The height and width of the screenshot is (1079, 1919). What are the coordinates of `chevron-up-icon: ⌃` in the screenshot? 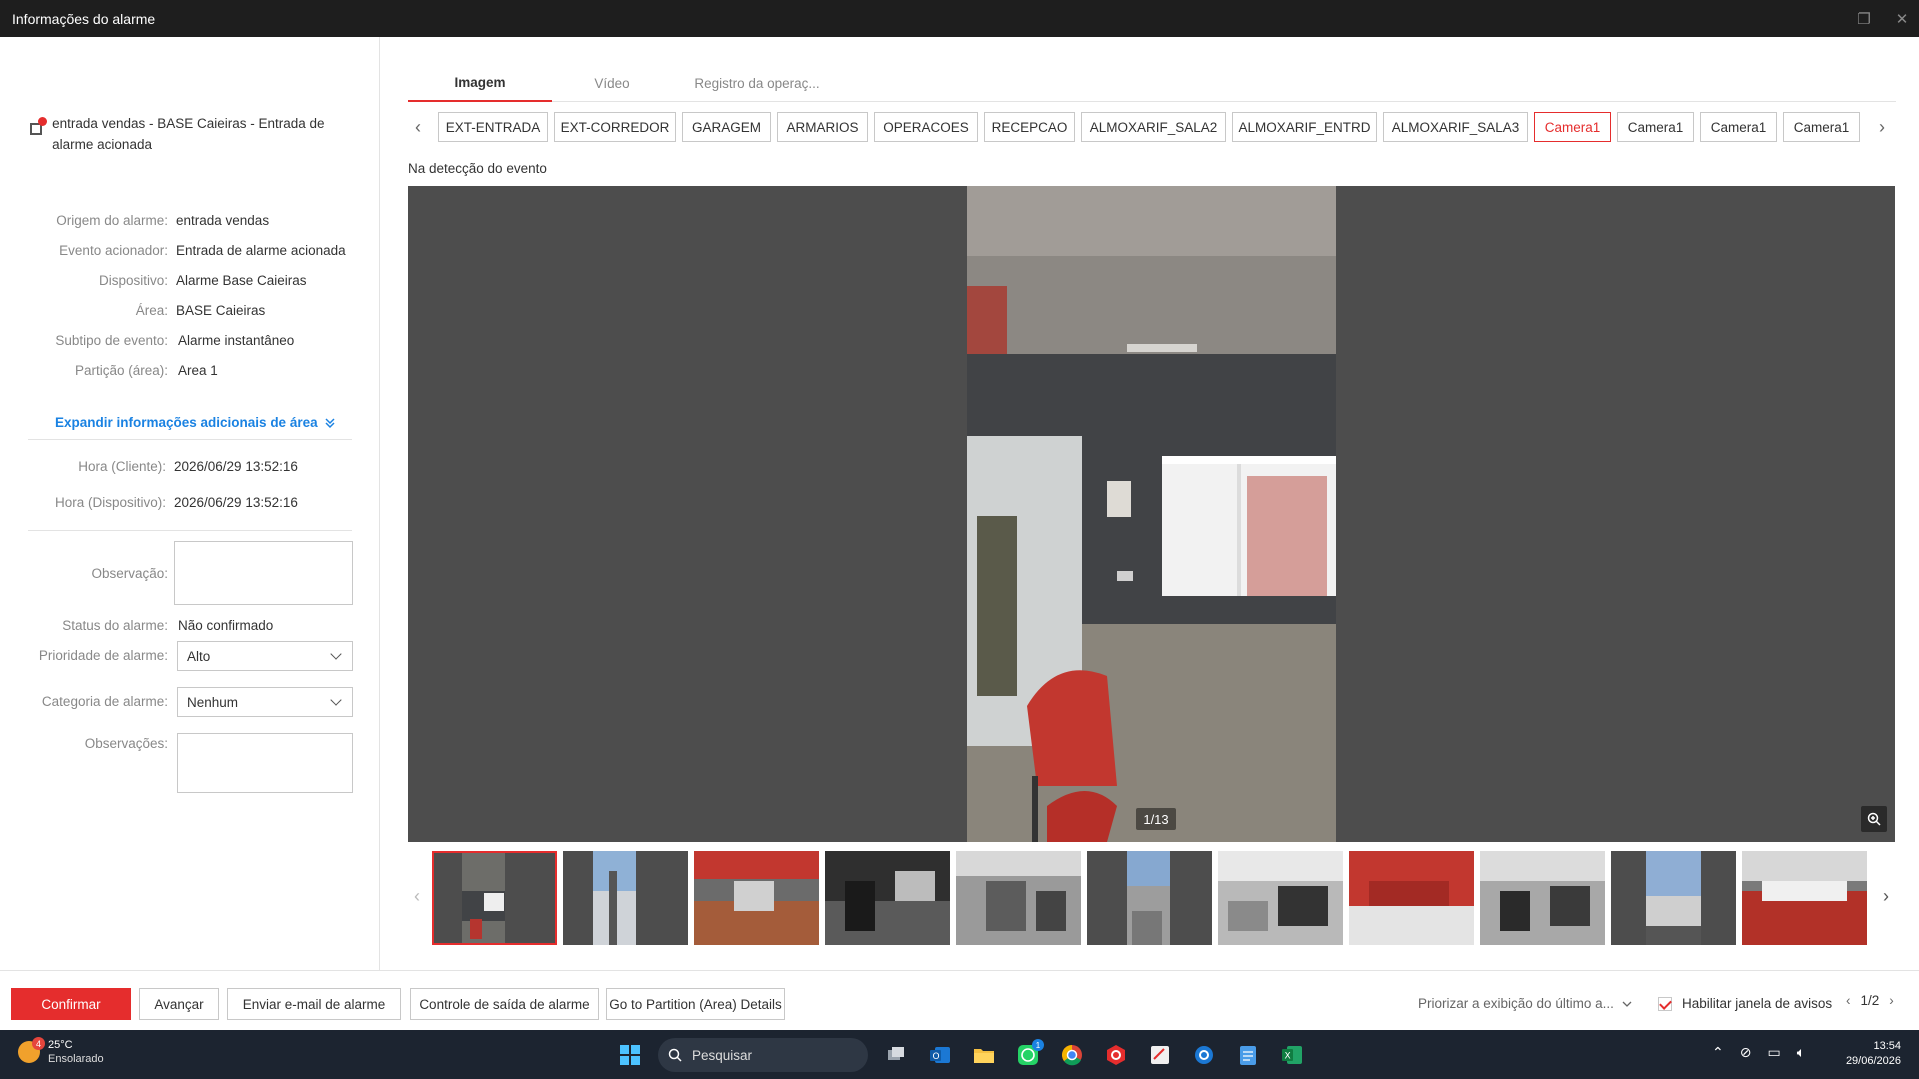 It's located at (1718, 1052).